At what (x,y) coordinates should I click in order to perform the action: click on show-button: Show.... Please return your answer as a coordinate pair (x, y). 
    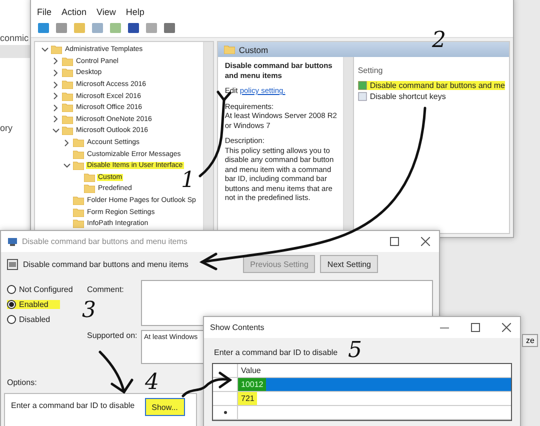
    Looking at the image, I should click on (164, 407).